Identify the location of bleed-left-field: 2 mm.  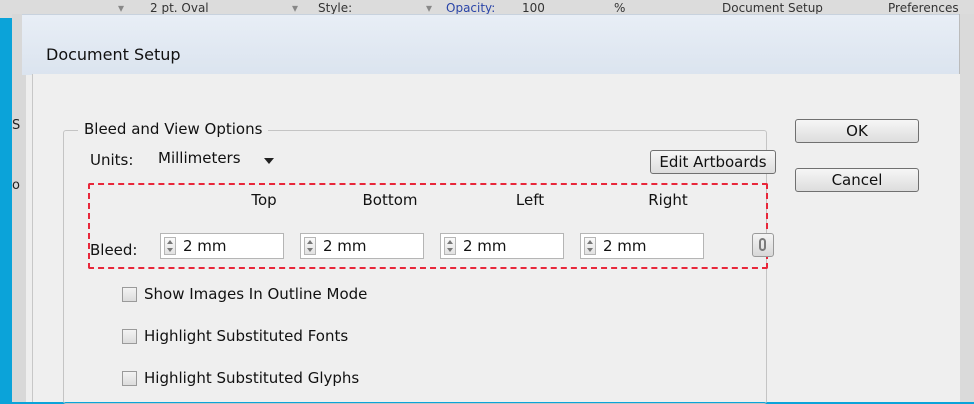
(502, 246).